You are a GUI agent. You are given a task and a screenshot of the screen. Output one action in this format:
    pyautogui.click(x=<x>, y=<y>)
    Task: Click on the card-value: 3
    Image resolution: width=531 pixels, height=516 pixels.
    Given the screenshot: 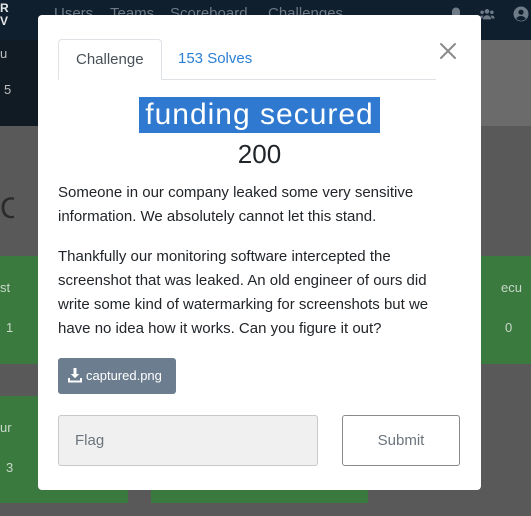 What is the action you would take?
    pyautogui.click(x=10, y=467)
    